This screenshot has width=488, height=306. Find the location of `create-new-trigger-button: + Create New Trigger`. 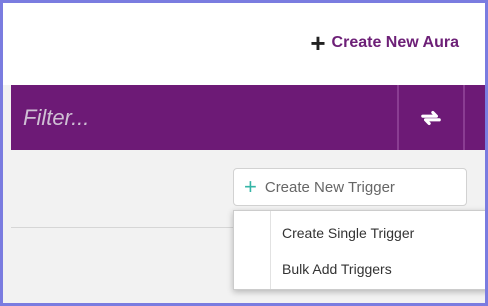

create-new-trigger-button: + Create New Trigger is located at coordinates (350, 187).